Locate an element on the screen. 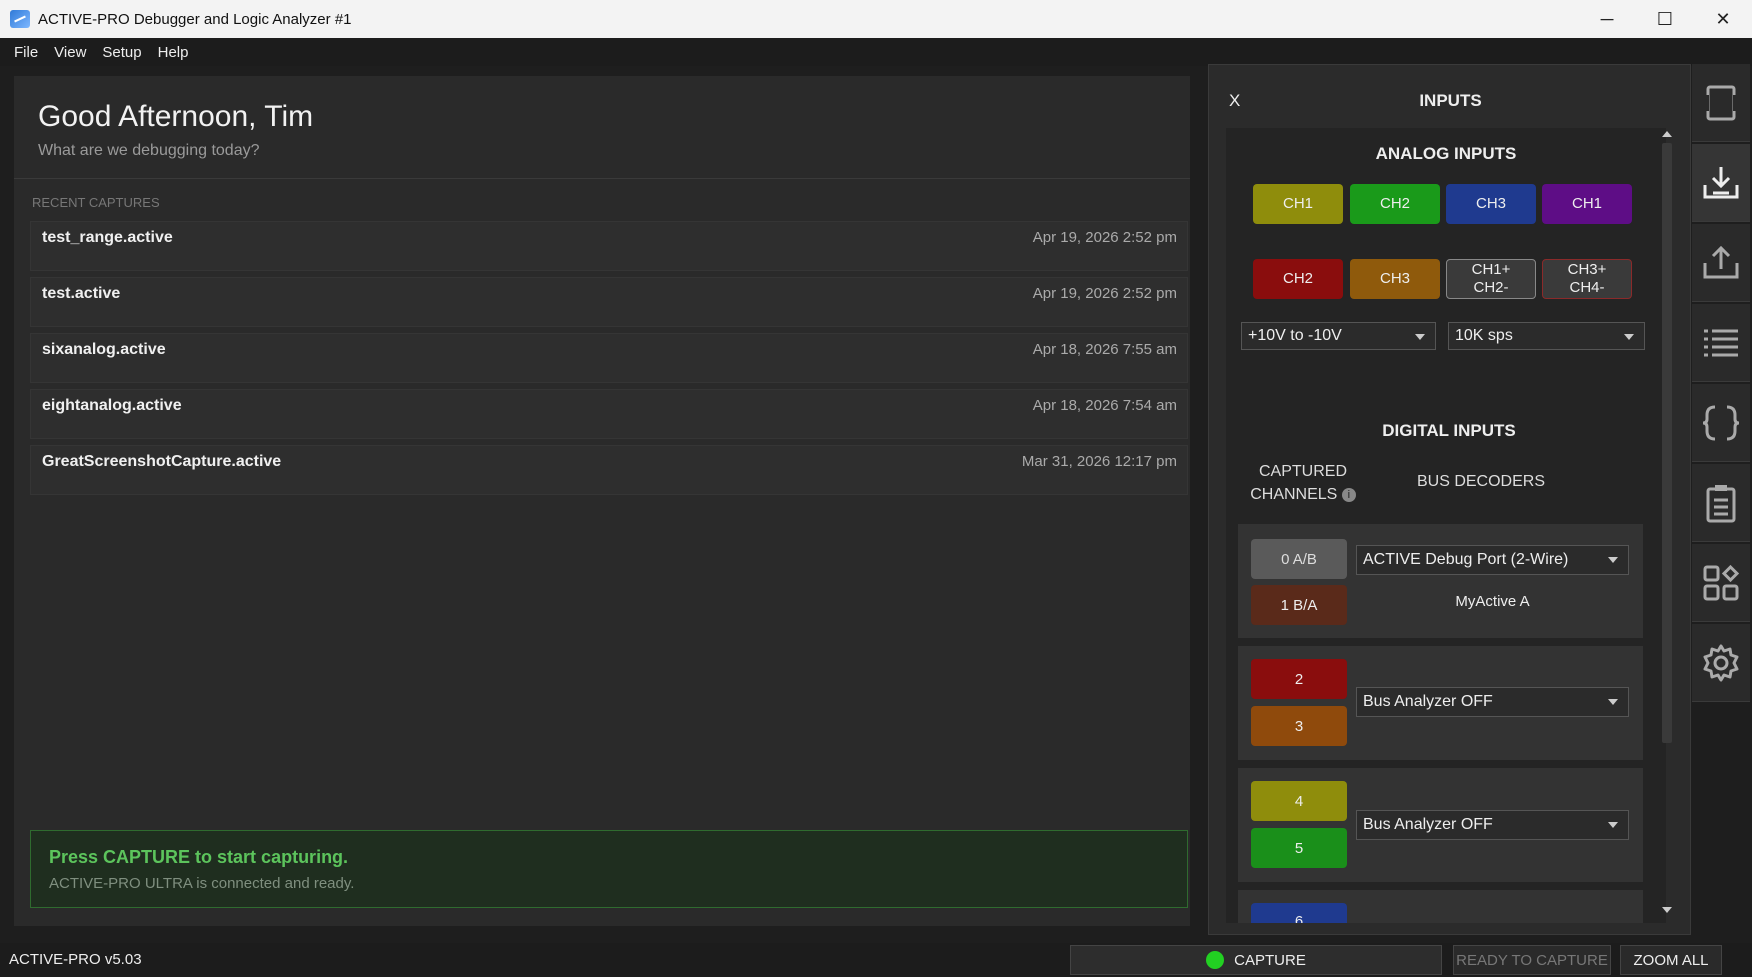  digital-group-4-5: 4 5 Bus Analyzer OFF is located at coordinates (1440, 825).